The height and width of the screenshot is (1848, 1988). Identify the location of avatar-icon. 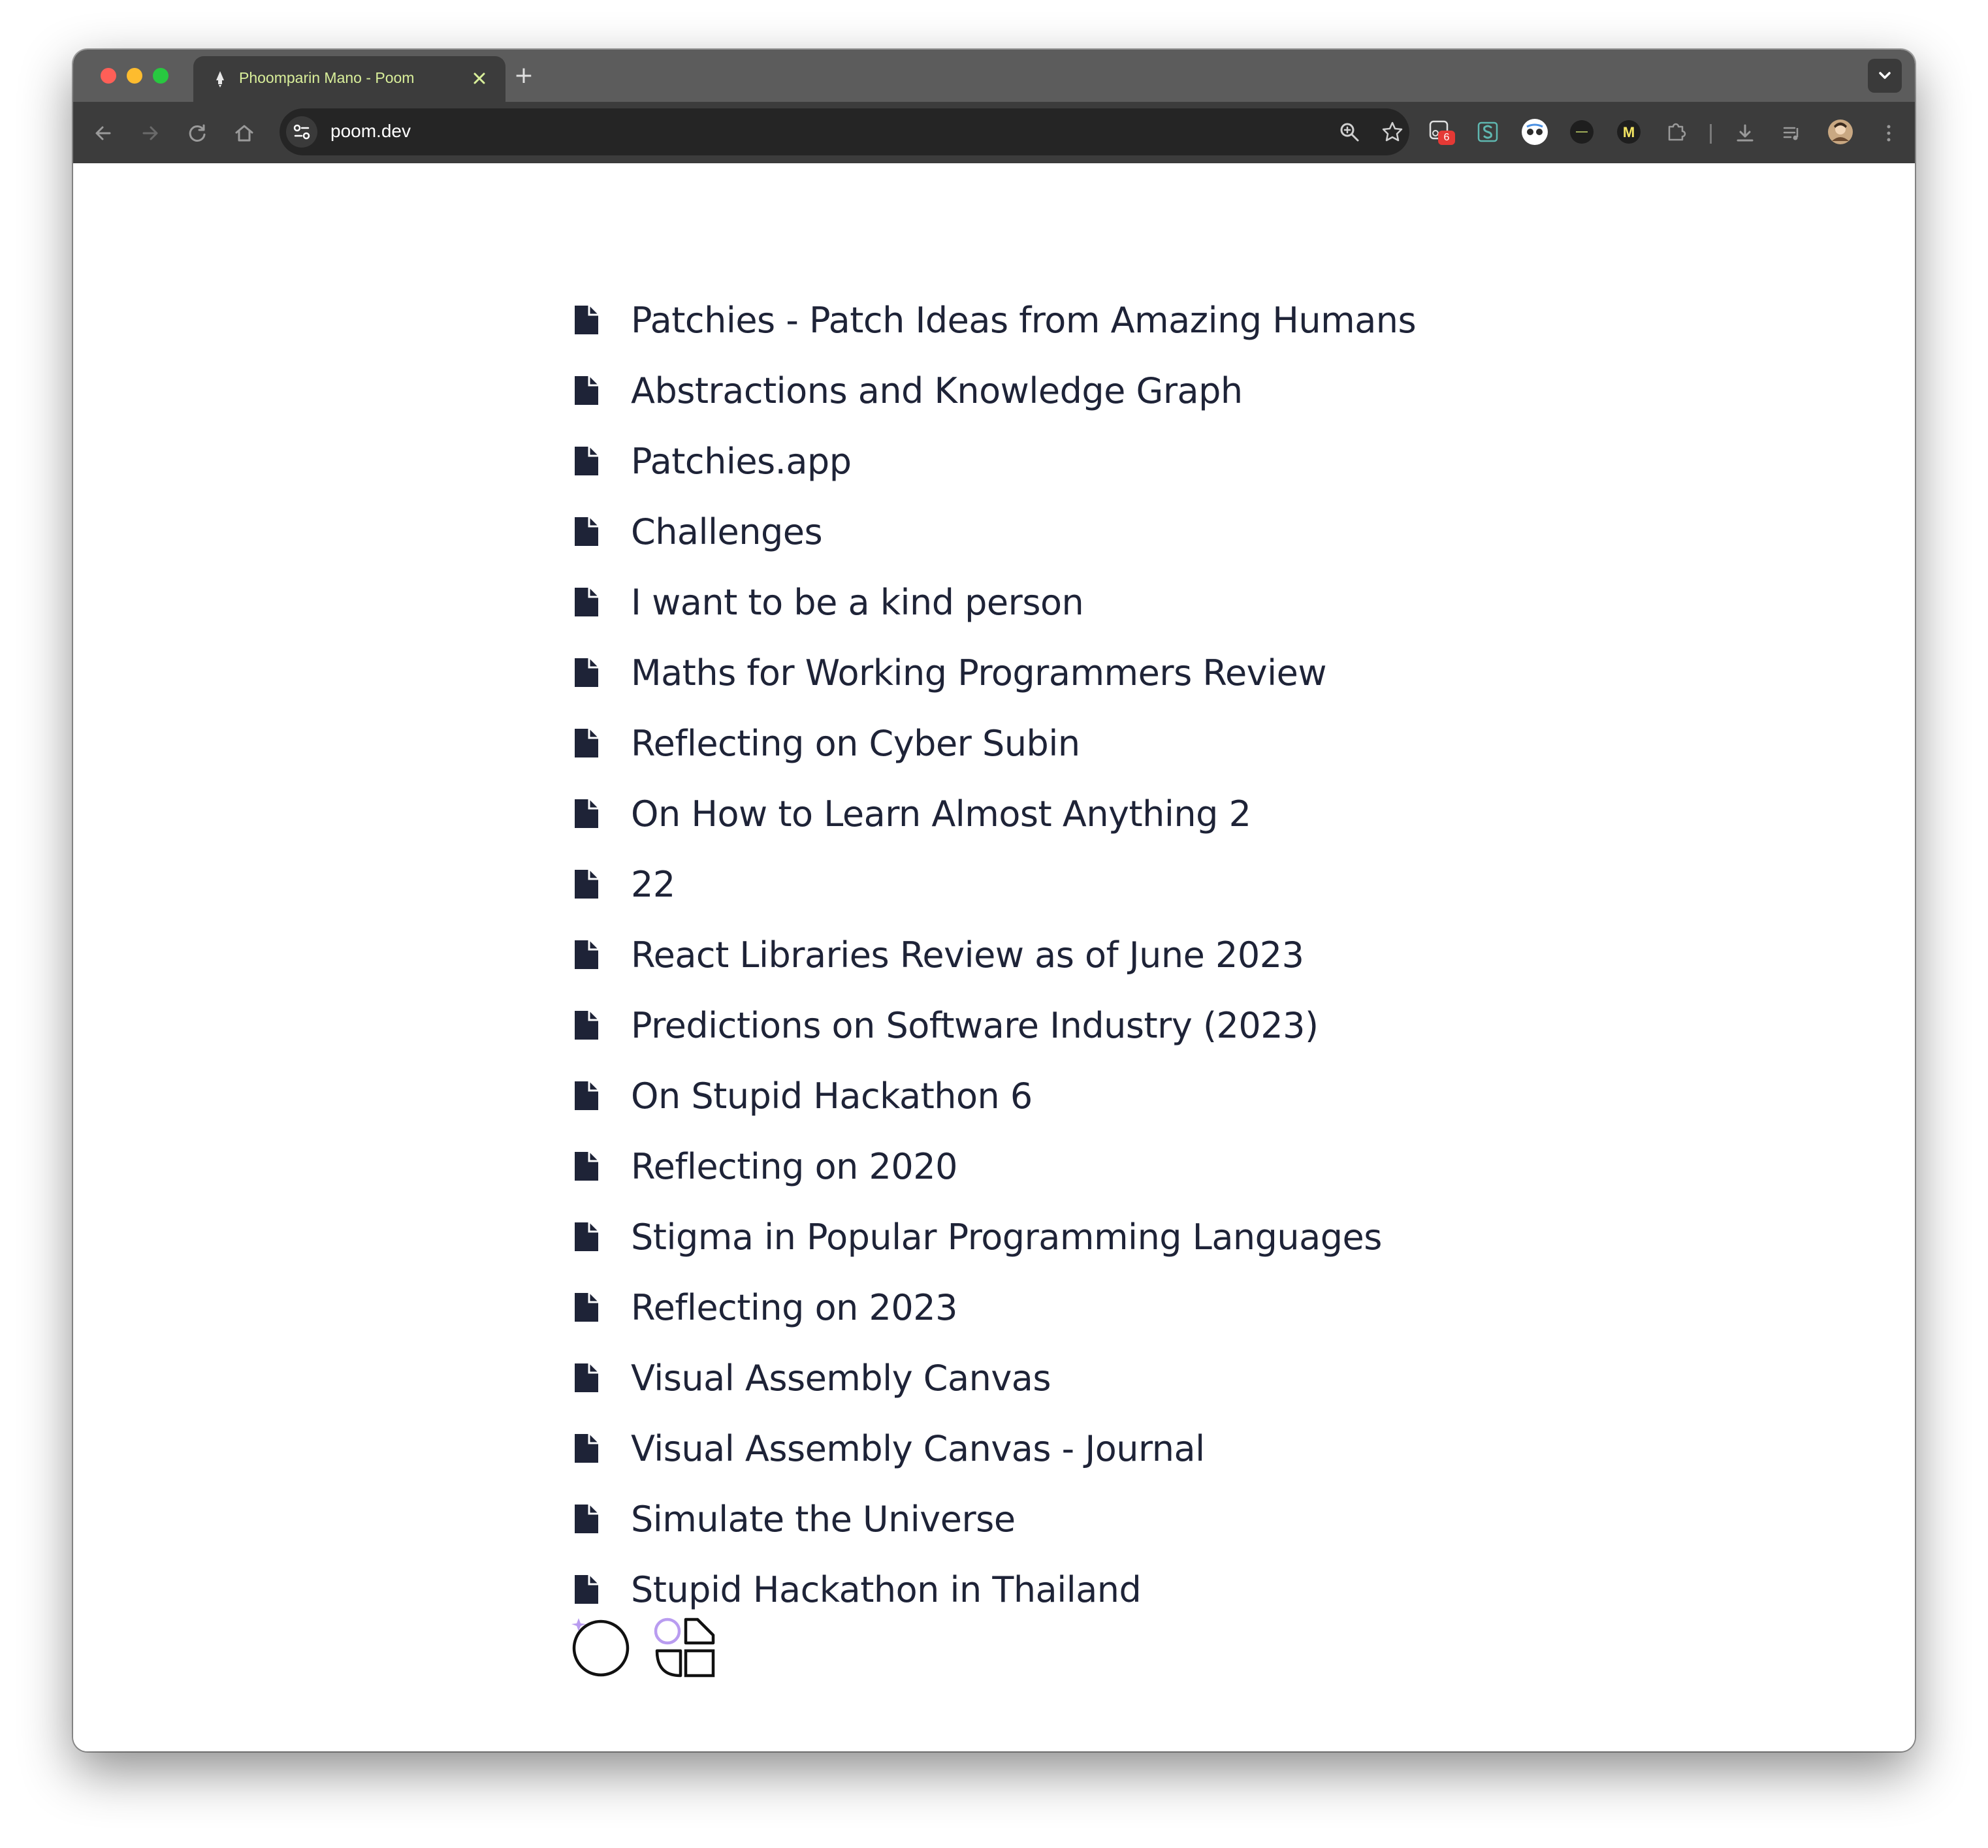
(1840, 131).